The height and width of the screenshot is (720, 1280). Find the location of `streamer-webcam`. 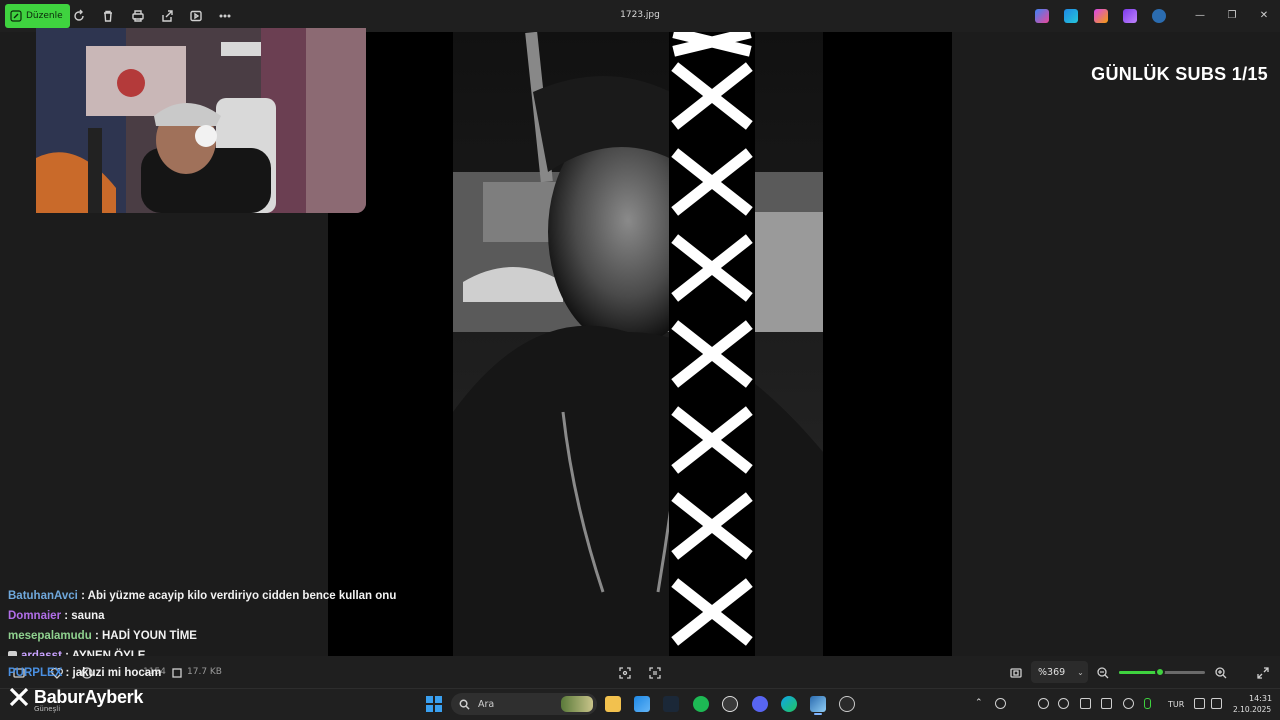

streamer-webcam is located at coordinates (201, 120).